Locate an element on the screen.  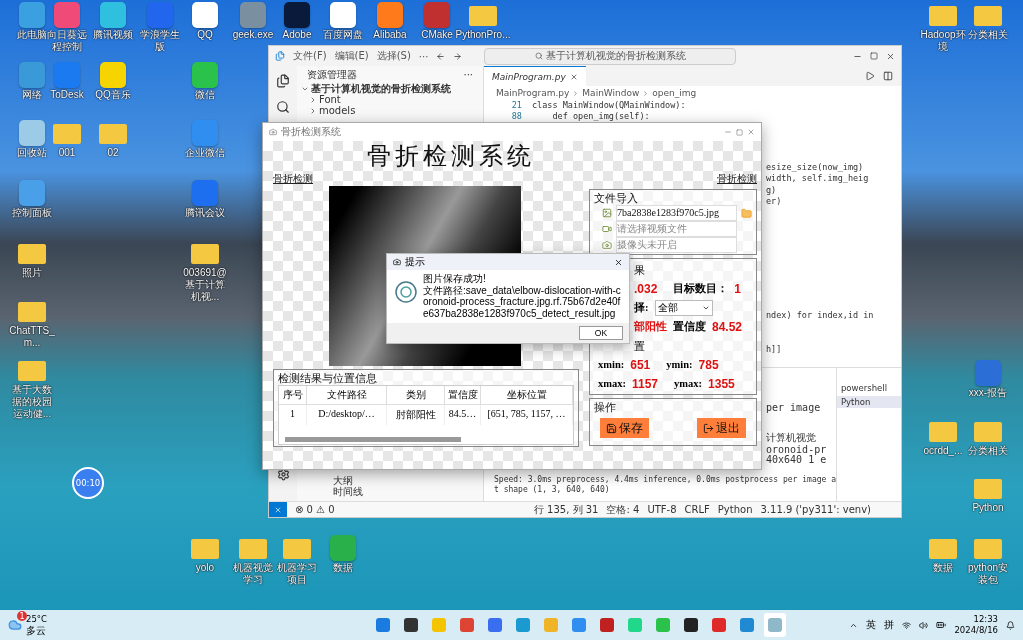
panel-section: 时间线 is located at coordinates (390, 491).